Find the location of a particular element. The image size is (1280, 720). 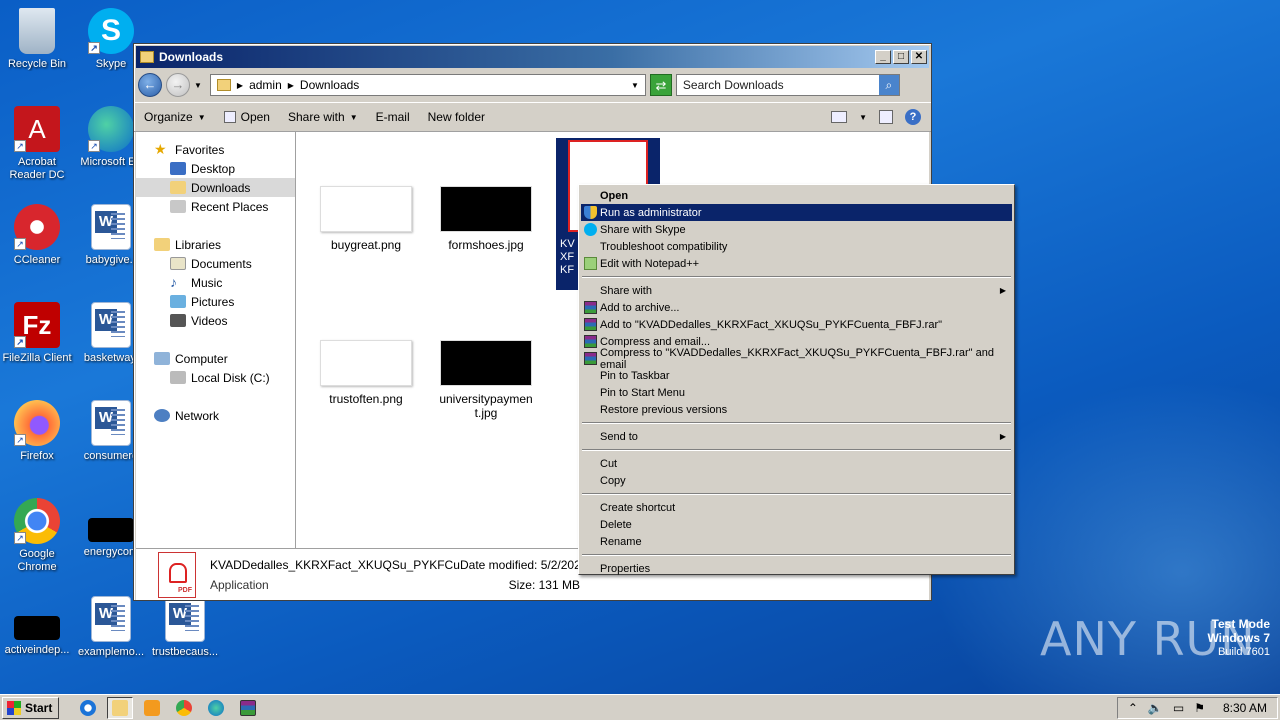

edge-icon is located at coordinates (216, 707).